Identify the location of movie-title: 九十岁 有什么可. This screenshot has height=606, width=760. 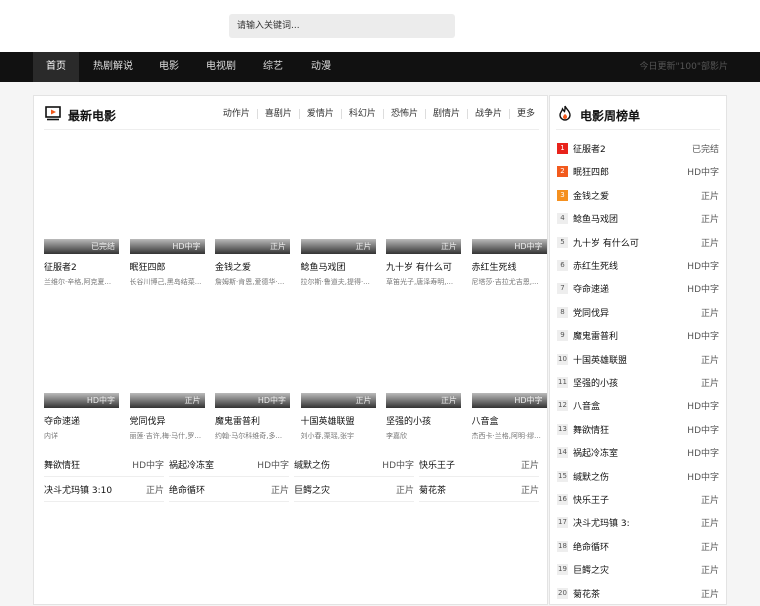
(423, 266).